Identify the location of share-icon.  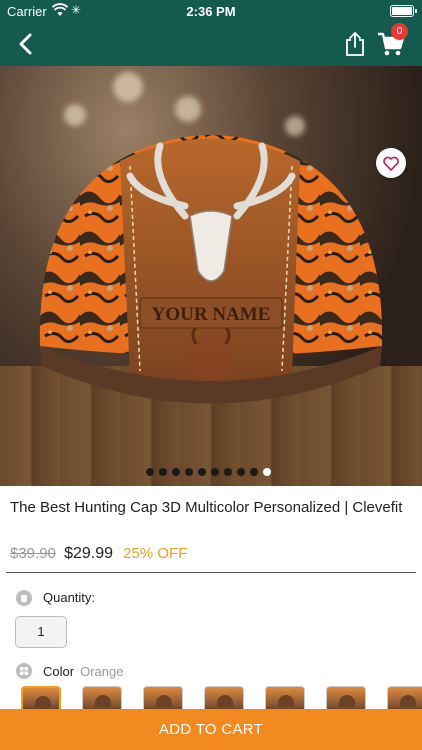
(355, 44).